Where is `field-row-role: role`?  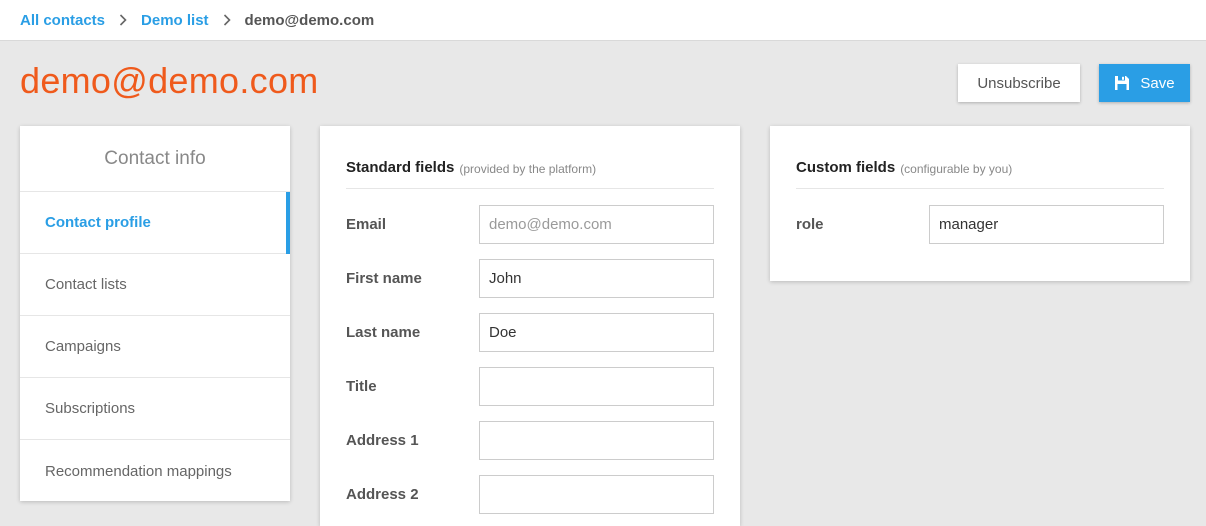 field-row-role: role is located at coordinates (980, 224).